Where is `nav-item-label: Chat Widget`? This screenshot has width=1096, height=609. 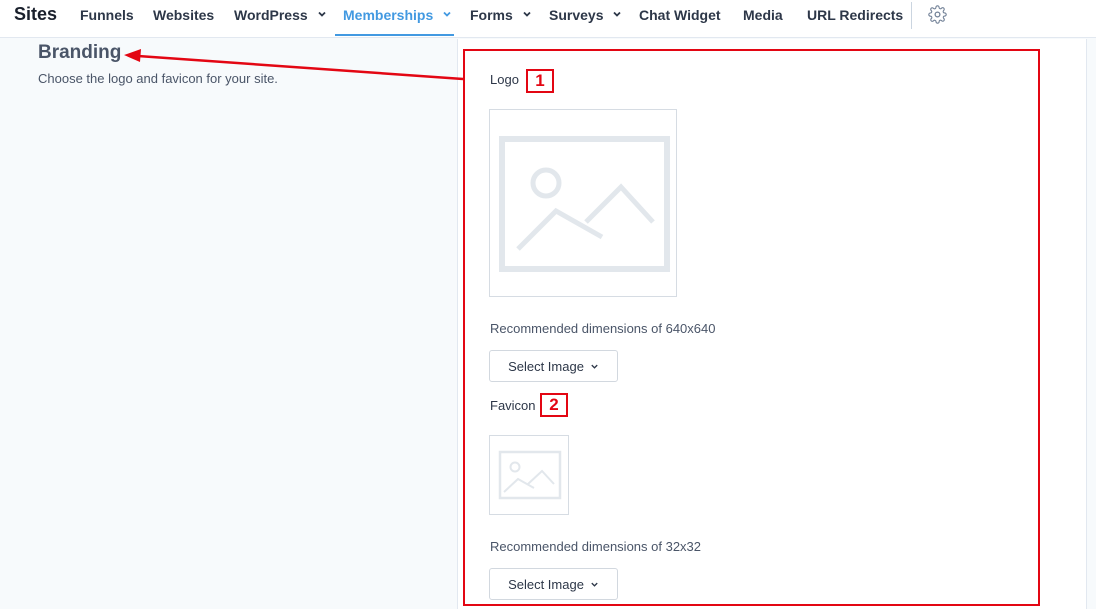
nav-item-label: Chat Widget is located at coordinates (680, 15).